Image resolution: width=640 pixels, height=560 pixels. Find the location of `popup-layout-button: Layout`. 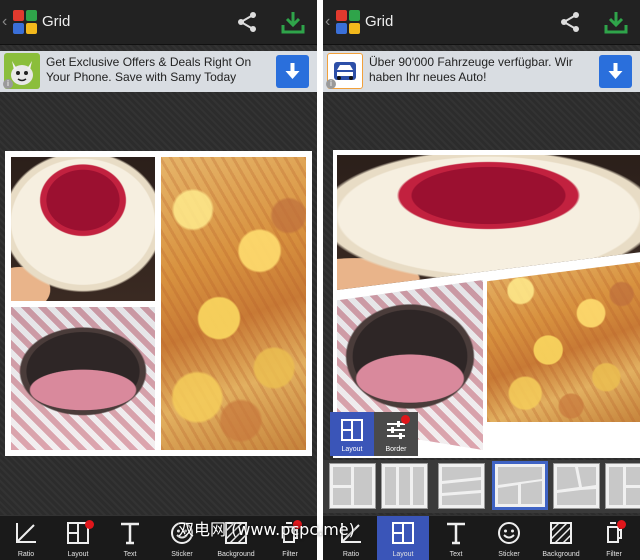

popup-layout-button: Layout is located at coordinates (352, 434).